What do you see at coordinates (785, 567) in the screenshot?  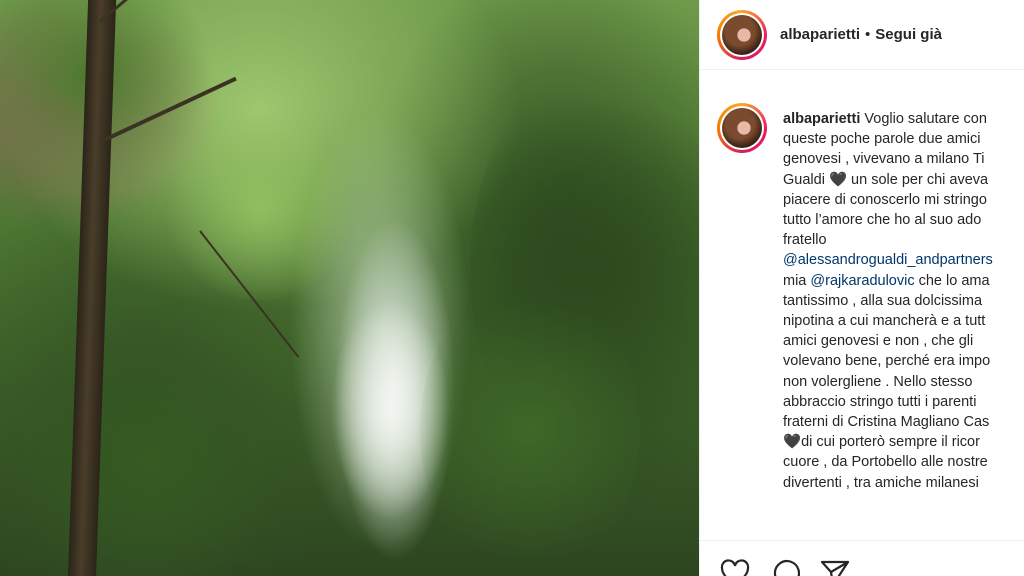 I see `comment-icon` at bounding box center [785, 567].